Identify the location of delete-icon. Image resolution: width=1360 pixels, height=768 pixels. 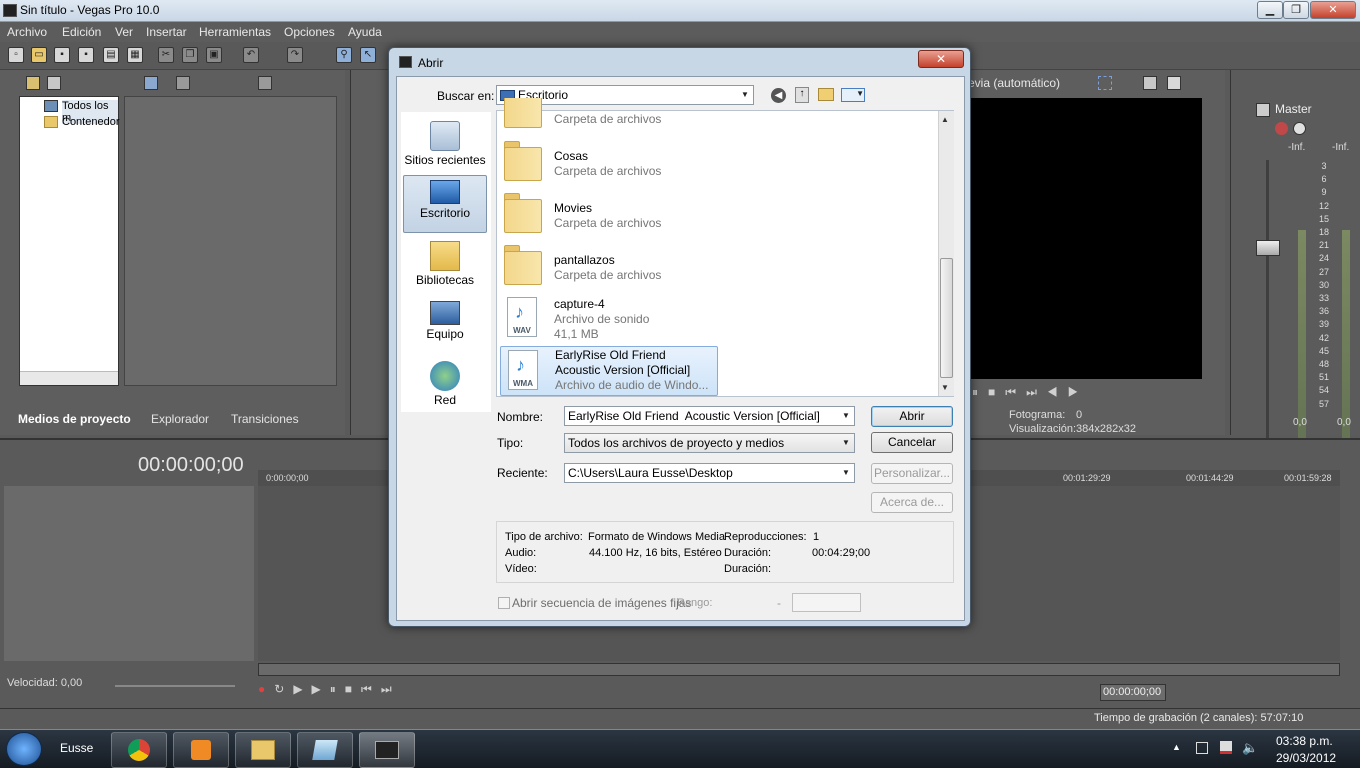
(183, 83).